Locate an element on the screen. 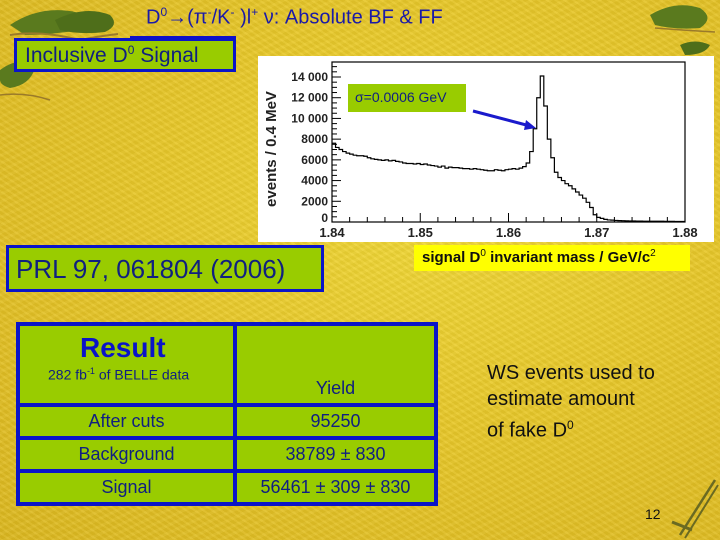 Image resolution: width=720 pixels, height=540 pixels. note-line: of fake D0 is located at coordinates (571, 428).